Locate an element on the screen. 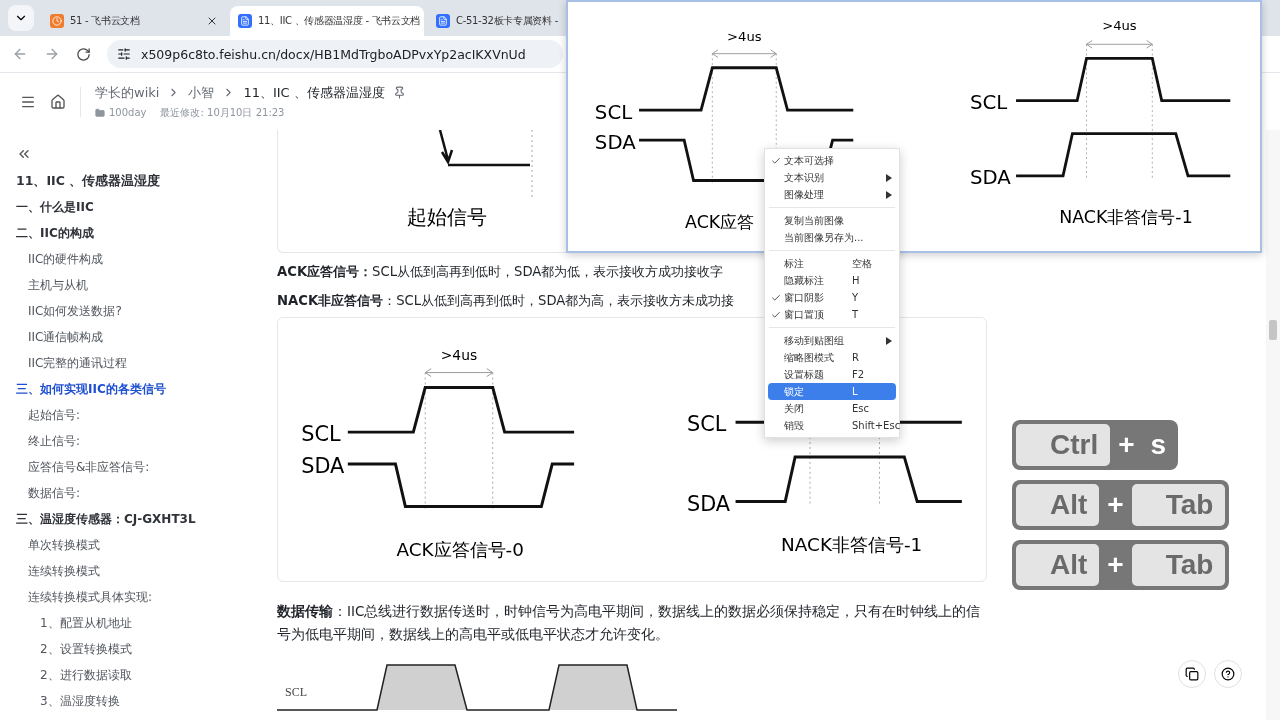 The height and width of the screenshot is (720, 1280). outline-item: IIC完整的通讯过程 is located at coordinates (78, 363).